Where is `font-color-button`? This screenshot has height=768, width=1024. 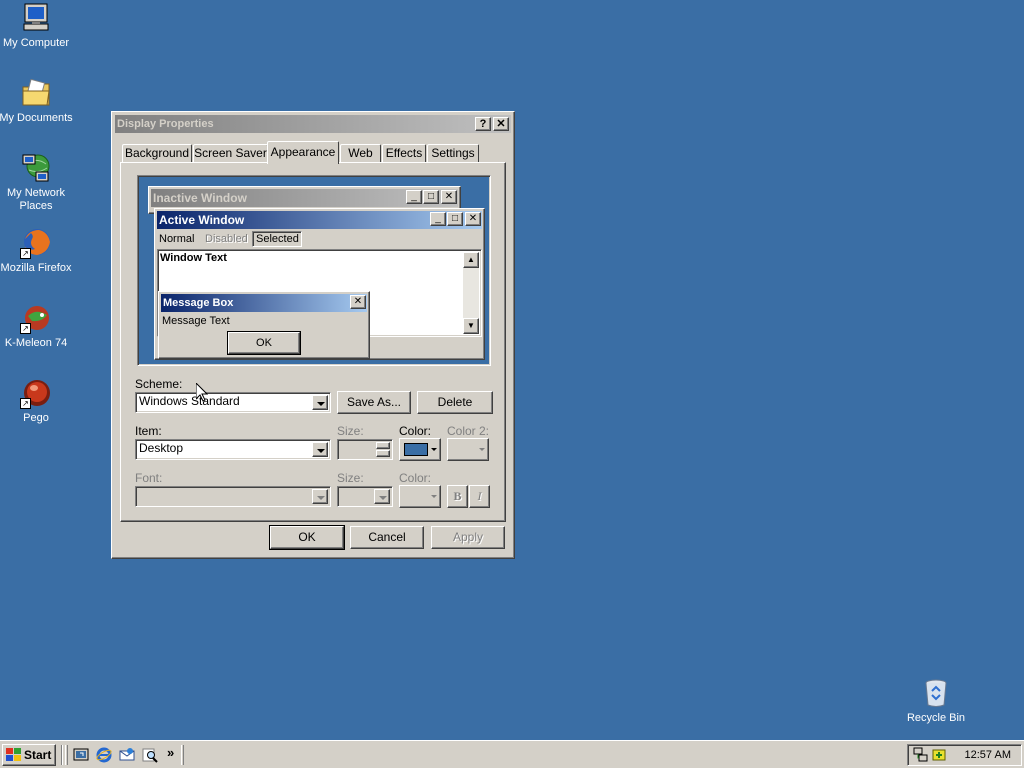 font-color-button is located at coordinates (420, 496).